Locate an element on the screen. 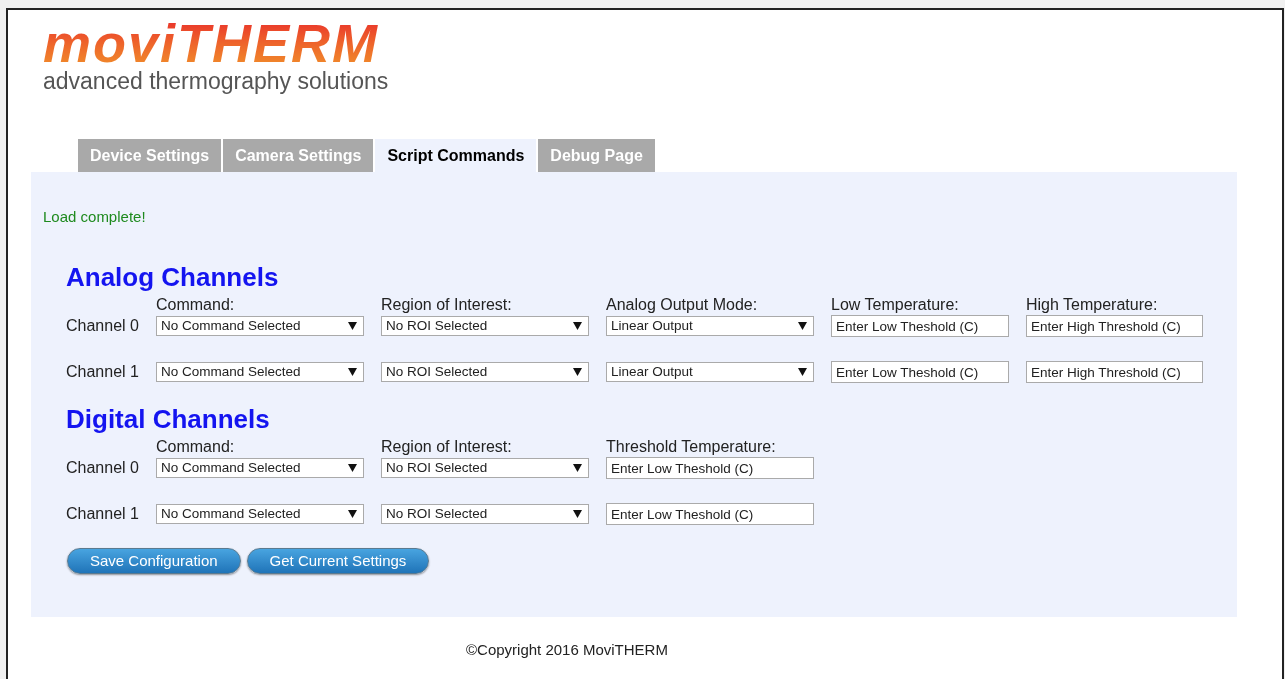 This screenshot has width=1285, height=679. section-heading: Analog Channels is located at coordinates (172, 277).